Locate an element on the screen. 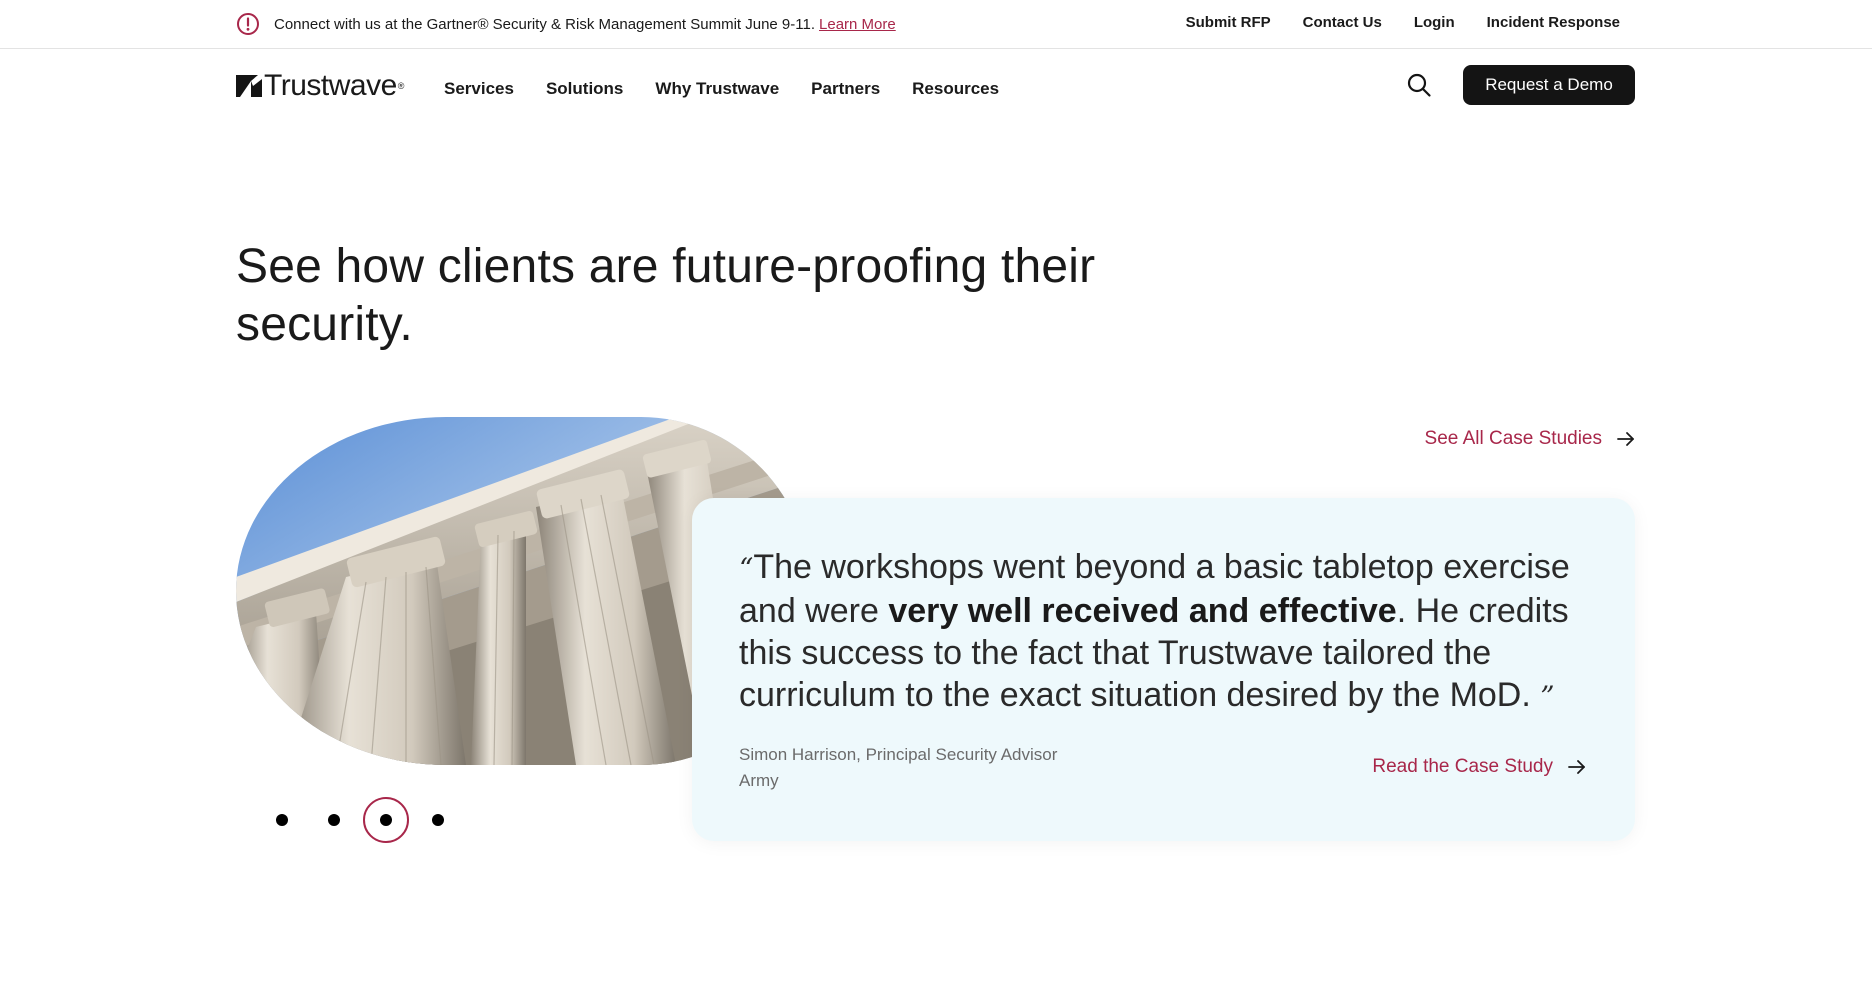 This screenshot has height=998, width=1872. nav-why-trustwave: Why Trustwave is located at coordinates (717, 89).